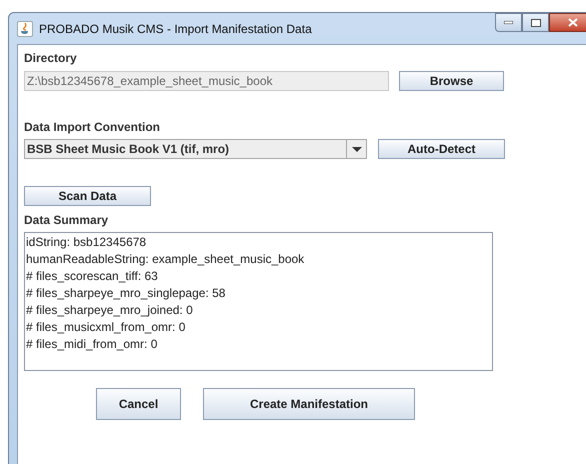 This screenshot has width=586, height=464. Describe the element at coordinates (87, 196) in the screenshot. I see `scan-data-button: Scan Data` at that location.